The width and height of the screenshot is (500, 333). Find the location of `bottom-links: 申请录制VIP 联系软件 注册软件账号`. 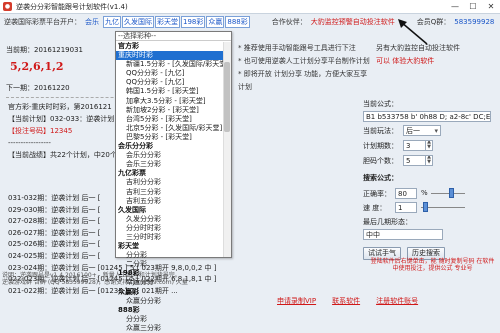

bottom-links: 申请录制VIP 联系软件 注册软件账号 is located at coordinates (367, 301).